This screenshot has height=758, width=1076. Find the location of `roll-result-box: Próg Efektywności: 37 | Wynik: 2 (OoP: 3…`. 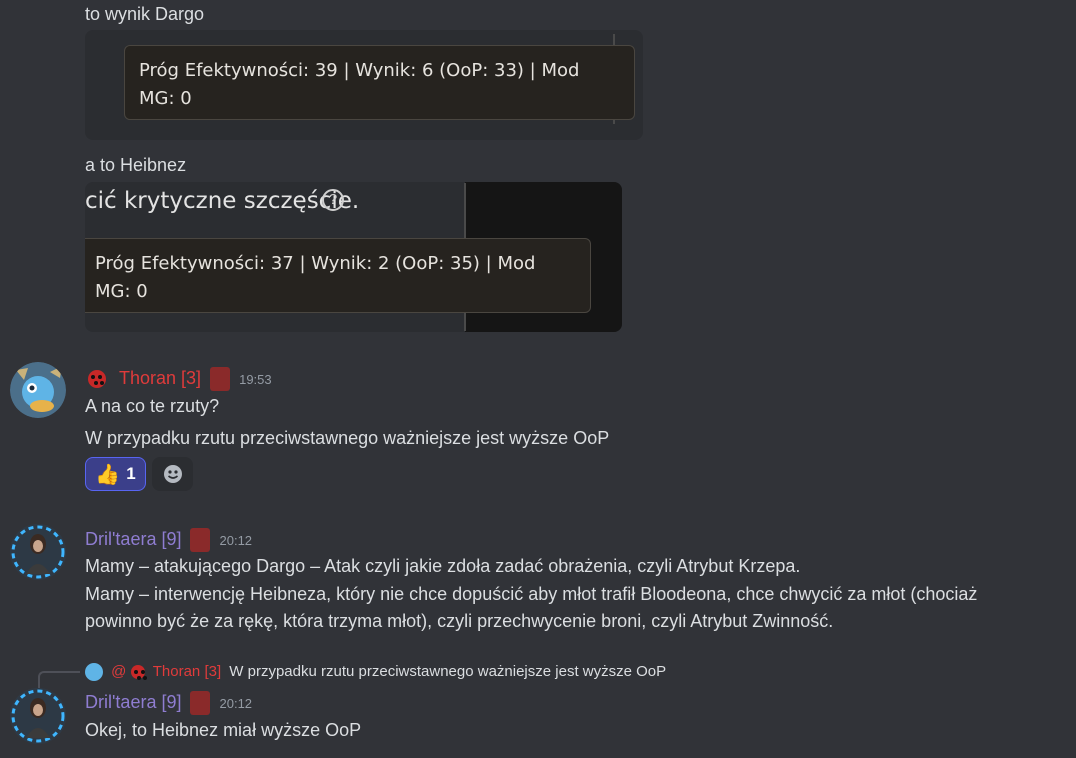

roll-result-box: Próg Efektywności: 37 | Wynik: 2 (OoP: 3… is located at coordinates (338, 275).